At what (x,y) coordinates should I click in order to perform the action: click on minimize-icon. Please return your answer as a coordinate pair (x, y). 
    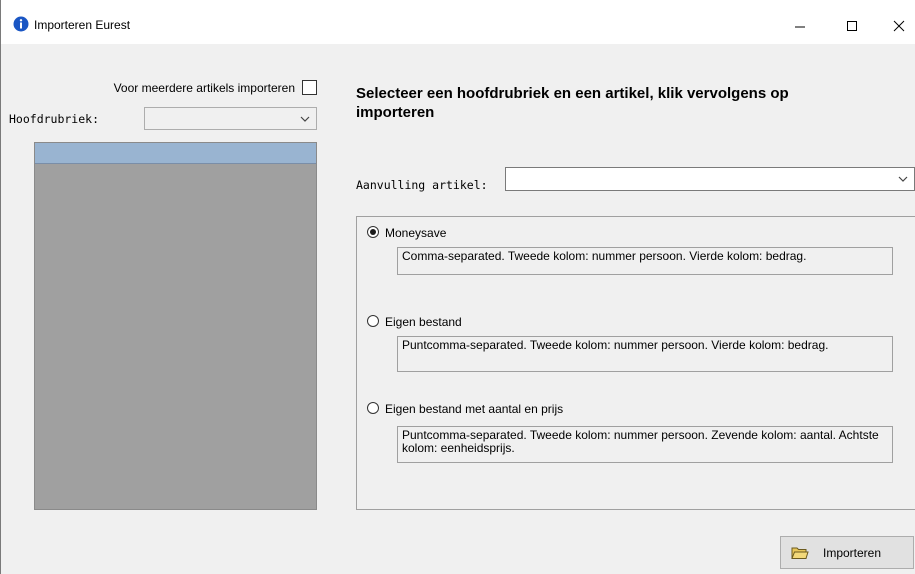
    Looking at the image, I should click on (800, 27).